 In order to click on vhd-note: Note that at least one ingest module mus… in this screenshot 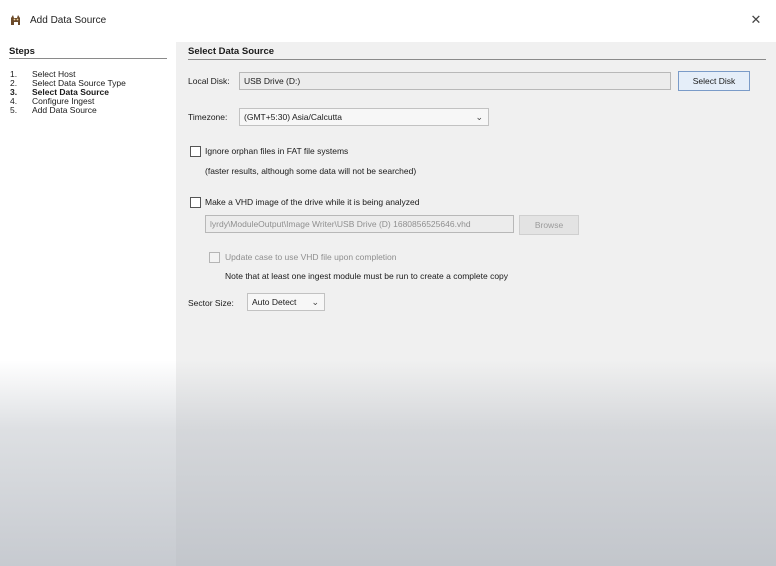, I will do `click(367, 276)`.